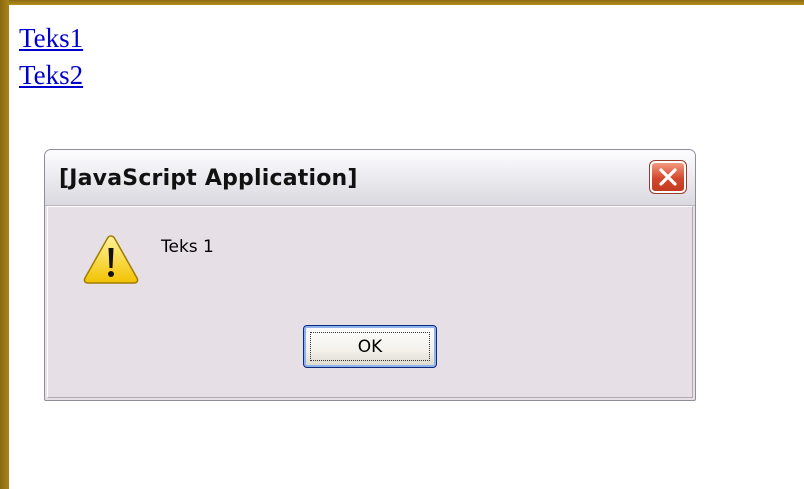 This screenshot has width=804, height=489. What do you see at coordinates (187, 247) in the screenshot?
I see `dialog-message: Teks 1` at bounding box center [187, 247].